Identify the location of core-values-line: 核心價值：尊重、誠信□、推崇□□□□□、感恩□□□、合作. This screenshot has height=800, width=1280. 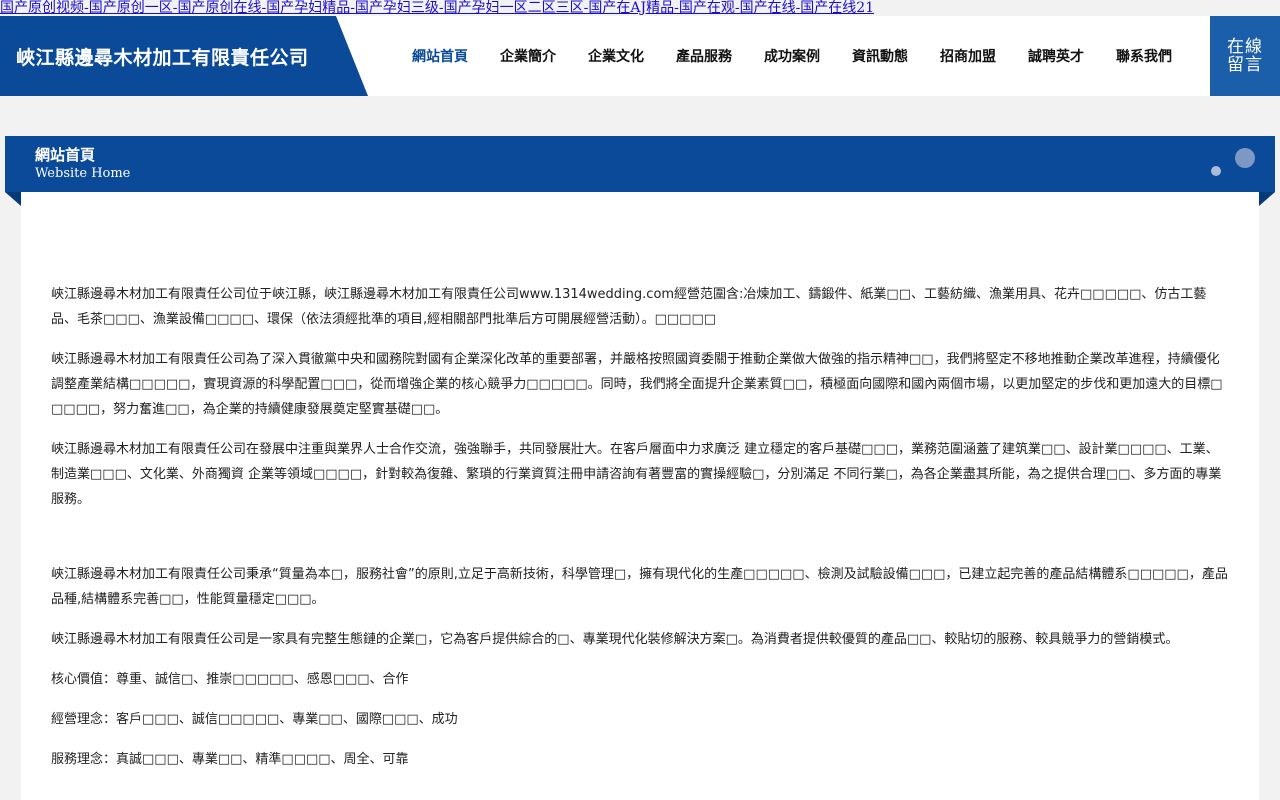
(230, 679).